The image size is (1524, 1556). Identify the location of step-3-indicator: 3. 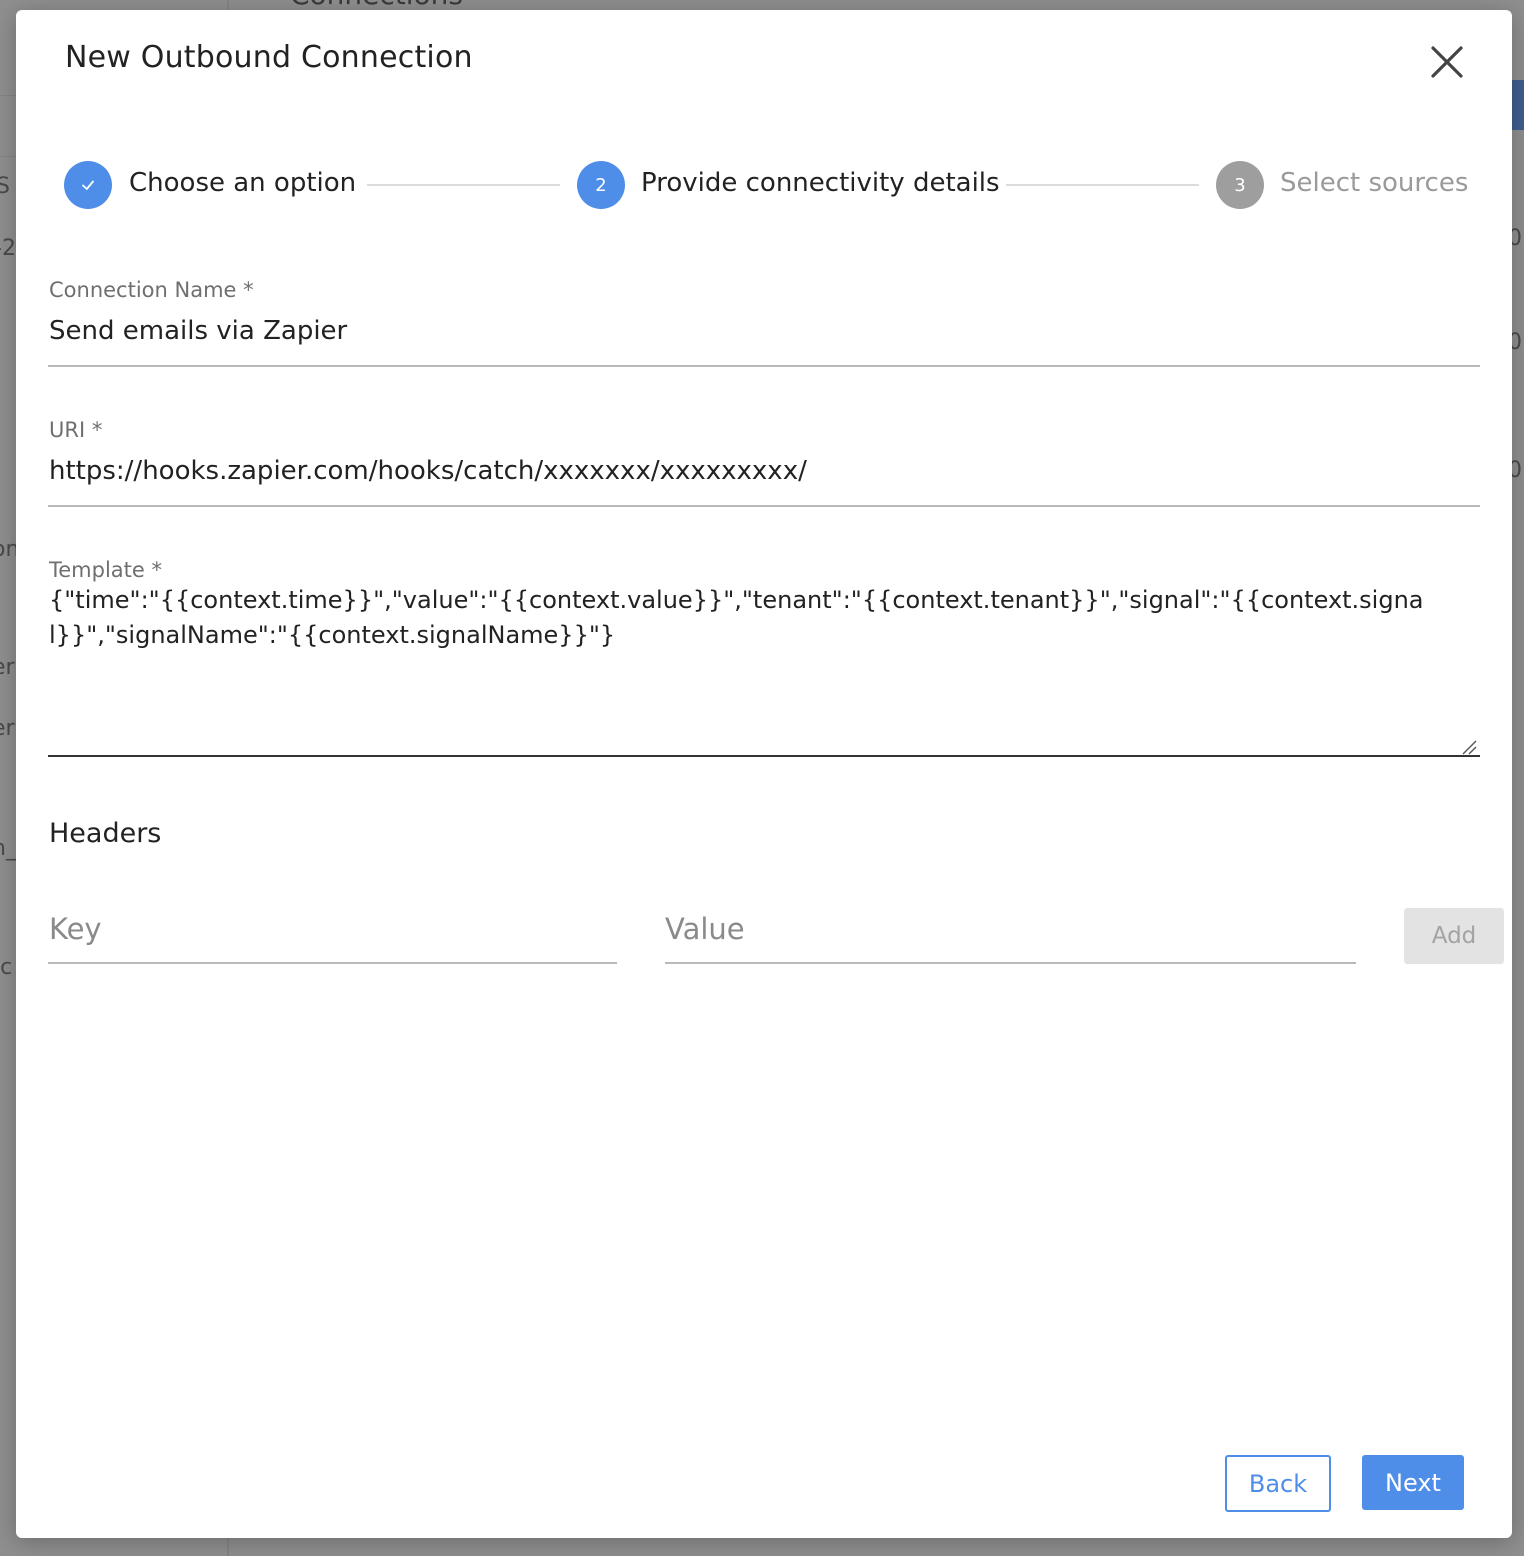
(1240, 185).